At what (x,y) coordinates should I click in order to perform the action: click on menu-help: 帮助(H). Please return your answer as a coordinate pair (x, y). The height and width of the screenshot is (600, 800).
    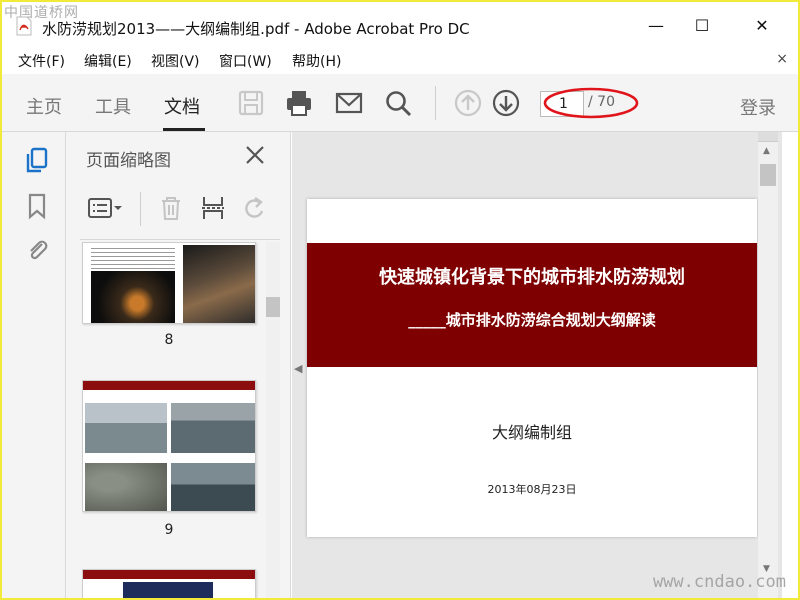
    Looking at the image, I should click on (316, 61).